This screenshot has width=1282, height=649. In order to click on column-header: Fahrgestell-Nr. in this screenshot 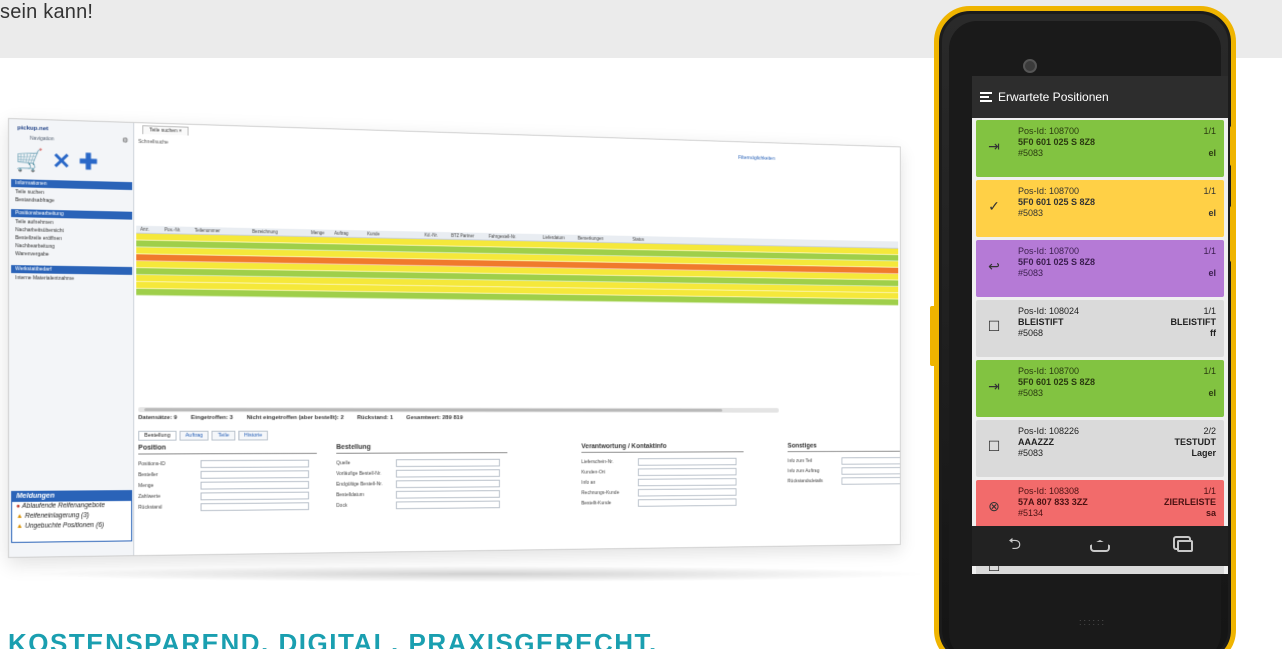, I will do `click(512, 237)`.